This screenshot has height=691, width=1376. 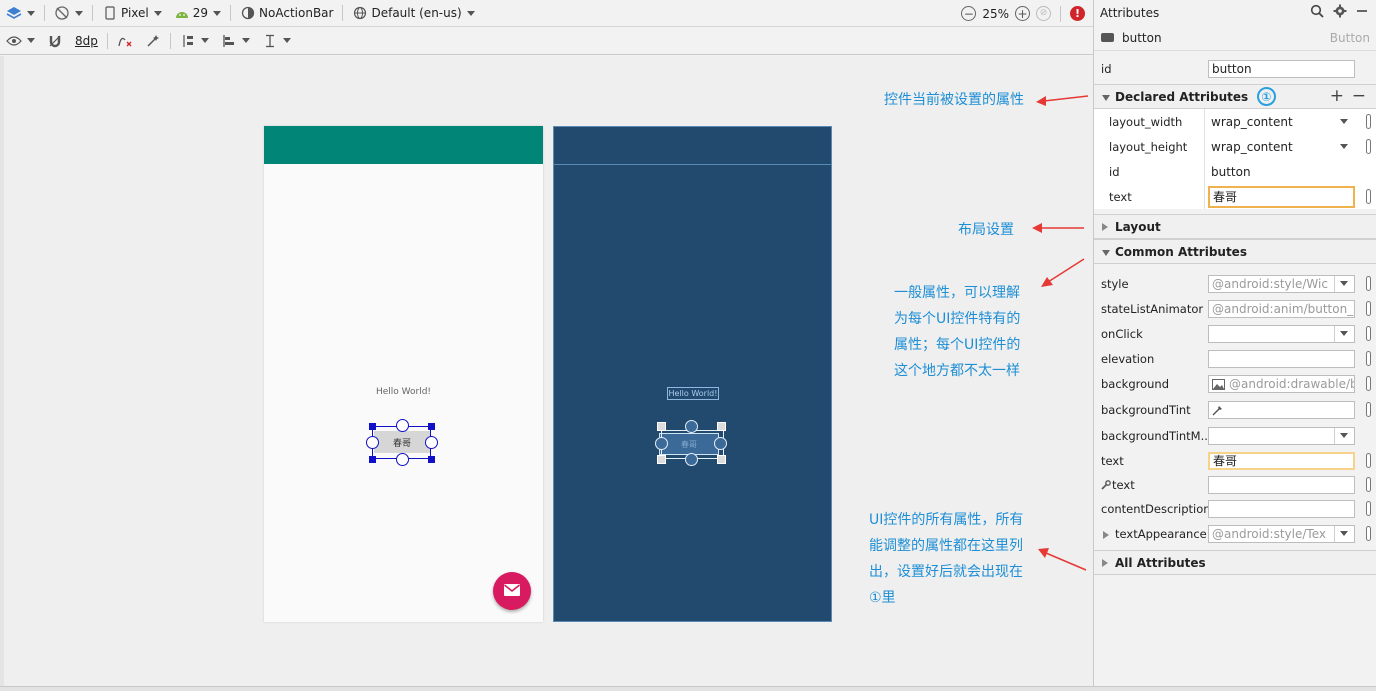 What do you see at coordinates (55, 40) in the screenshot?
I see `autoconnect-button` at bounding box center [55, 40].